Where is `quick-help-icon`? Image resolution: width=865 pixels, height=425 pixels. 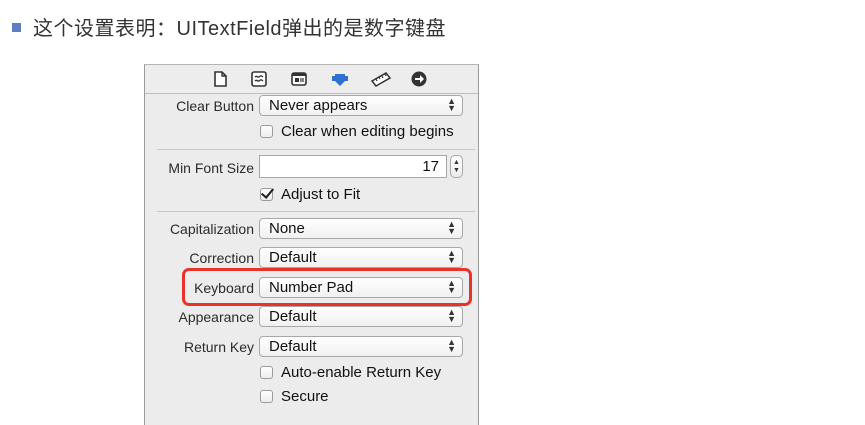
quick-help-icon is located at coordinates (259, 79).